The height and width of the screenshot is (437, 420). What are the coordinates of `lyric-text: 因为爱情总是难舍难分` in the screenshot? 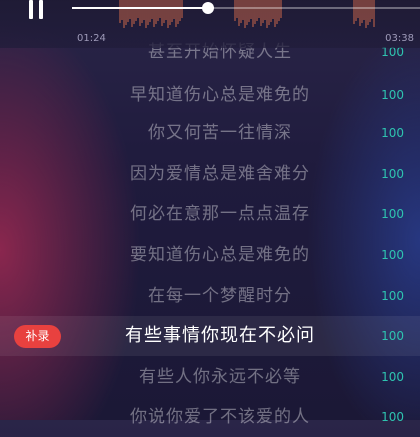 It's located at (220, 174).